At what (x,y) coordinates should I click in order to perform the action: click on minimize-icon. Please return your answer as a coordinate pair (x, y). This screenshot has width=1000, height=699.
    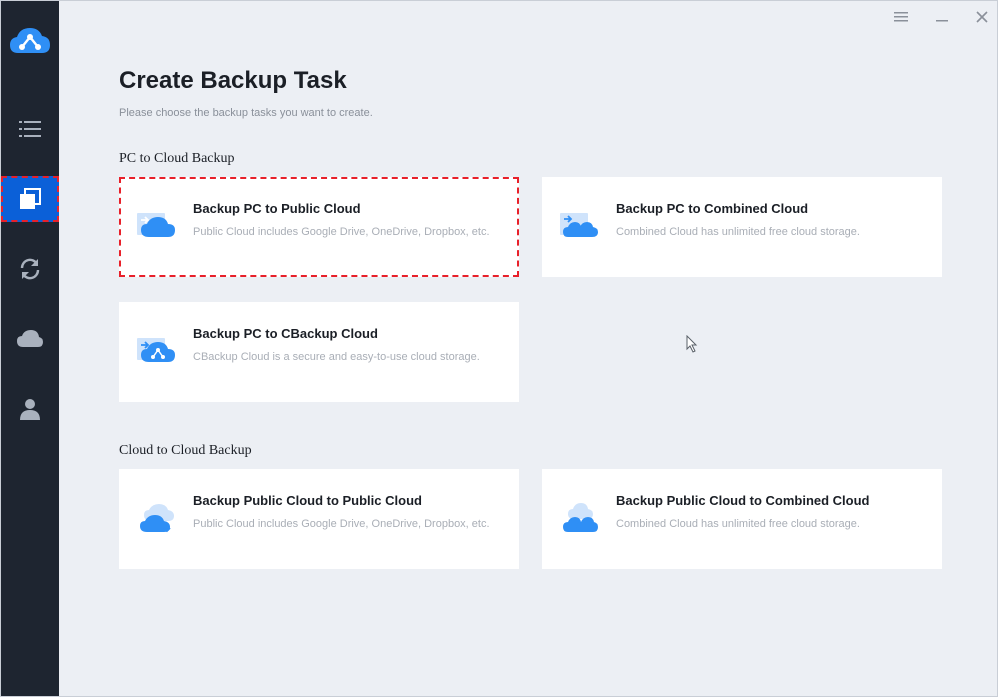
    Looking at the image, I should click on (942, 17).